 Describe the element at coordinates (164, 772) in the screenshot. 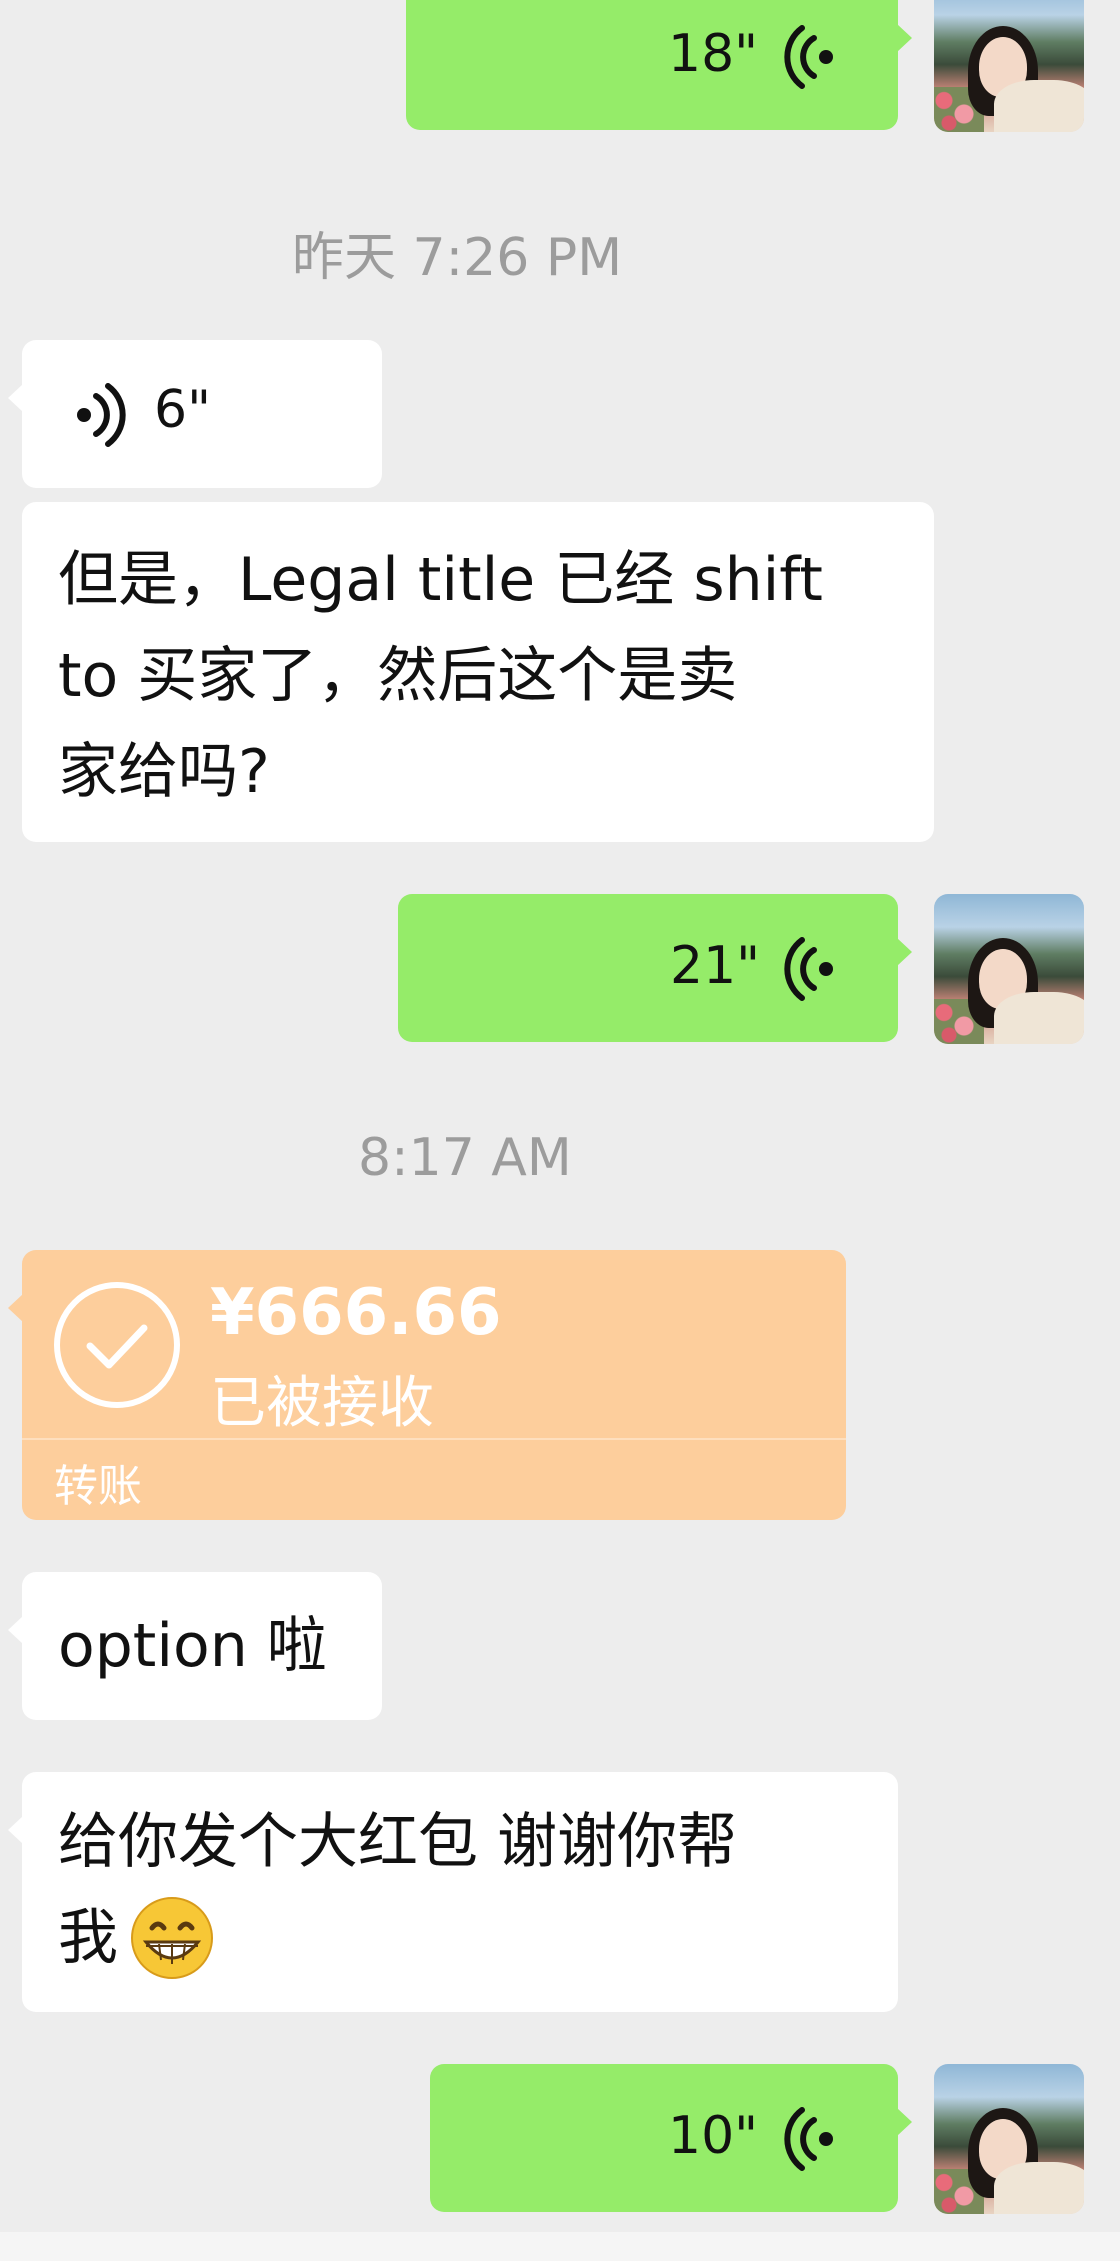

I see `message-text-line: 家给吗?` at that location.